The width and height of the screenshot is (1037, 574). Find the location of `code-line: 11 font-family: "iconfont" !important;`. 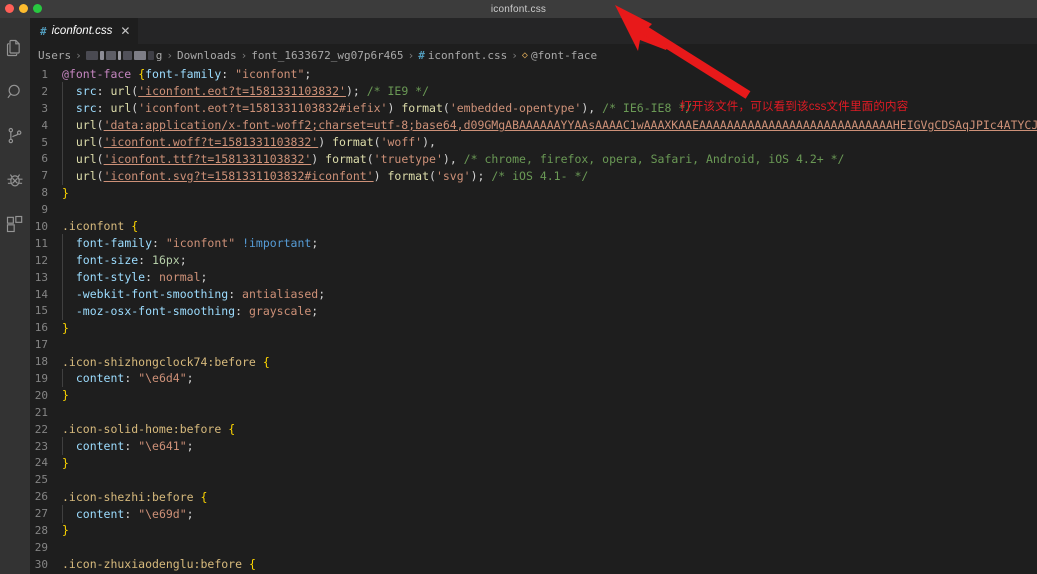

code-line: 11 font-family: "iconfont" !important; is located at coordinates (533, 243).